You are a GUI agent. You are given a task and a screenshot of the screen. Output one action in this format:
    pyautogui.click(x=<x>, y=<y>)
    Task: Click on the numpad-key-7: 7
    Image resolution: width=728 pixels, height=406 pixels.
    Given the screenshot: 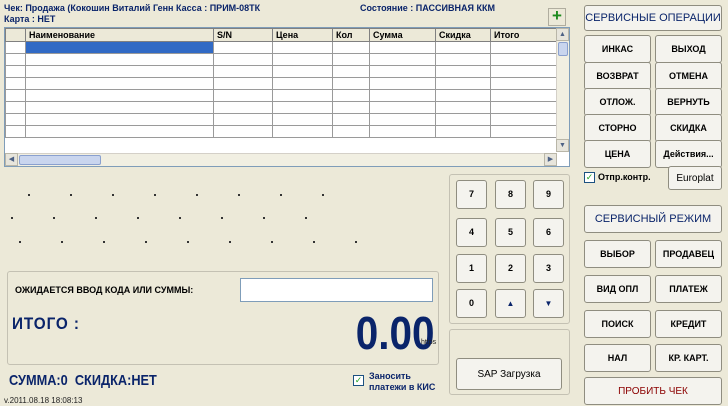 What is the action you would take?
    pyautogui.click(x=471, y=194)
    